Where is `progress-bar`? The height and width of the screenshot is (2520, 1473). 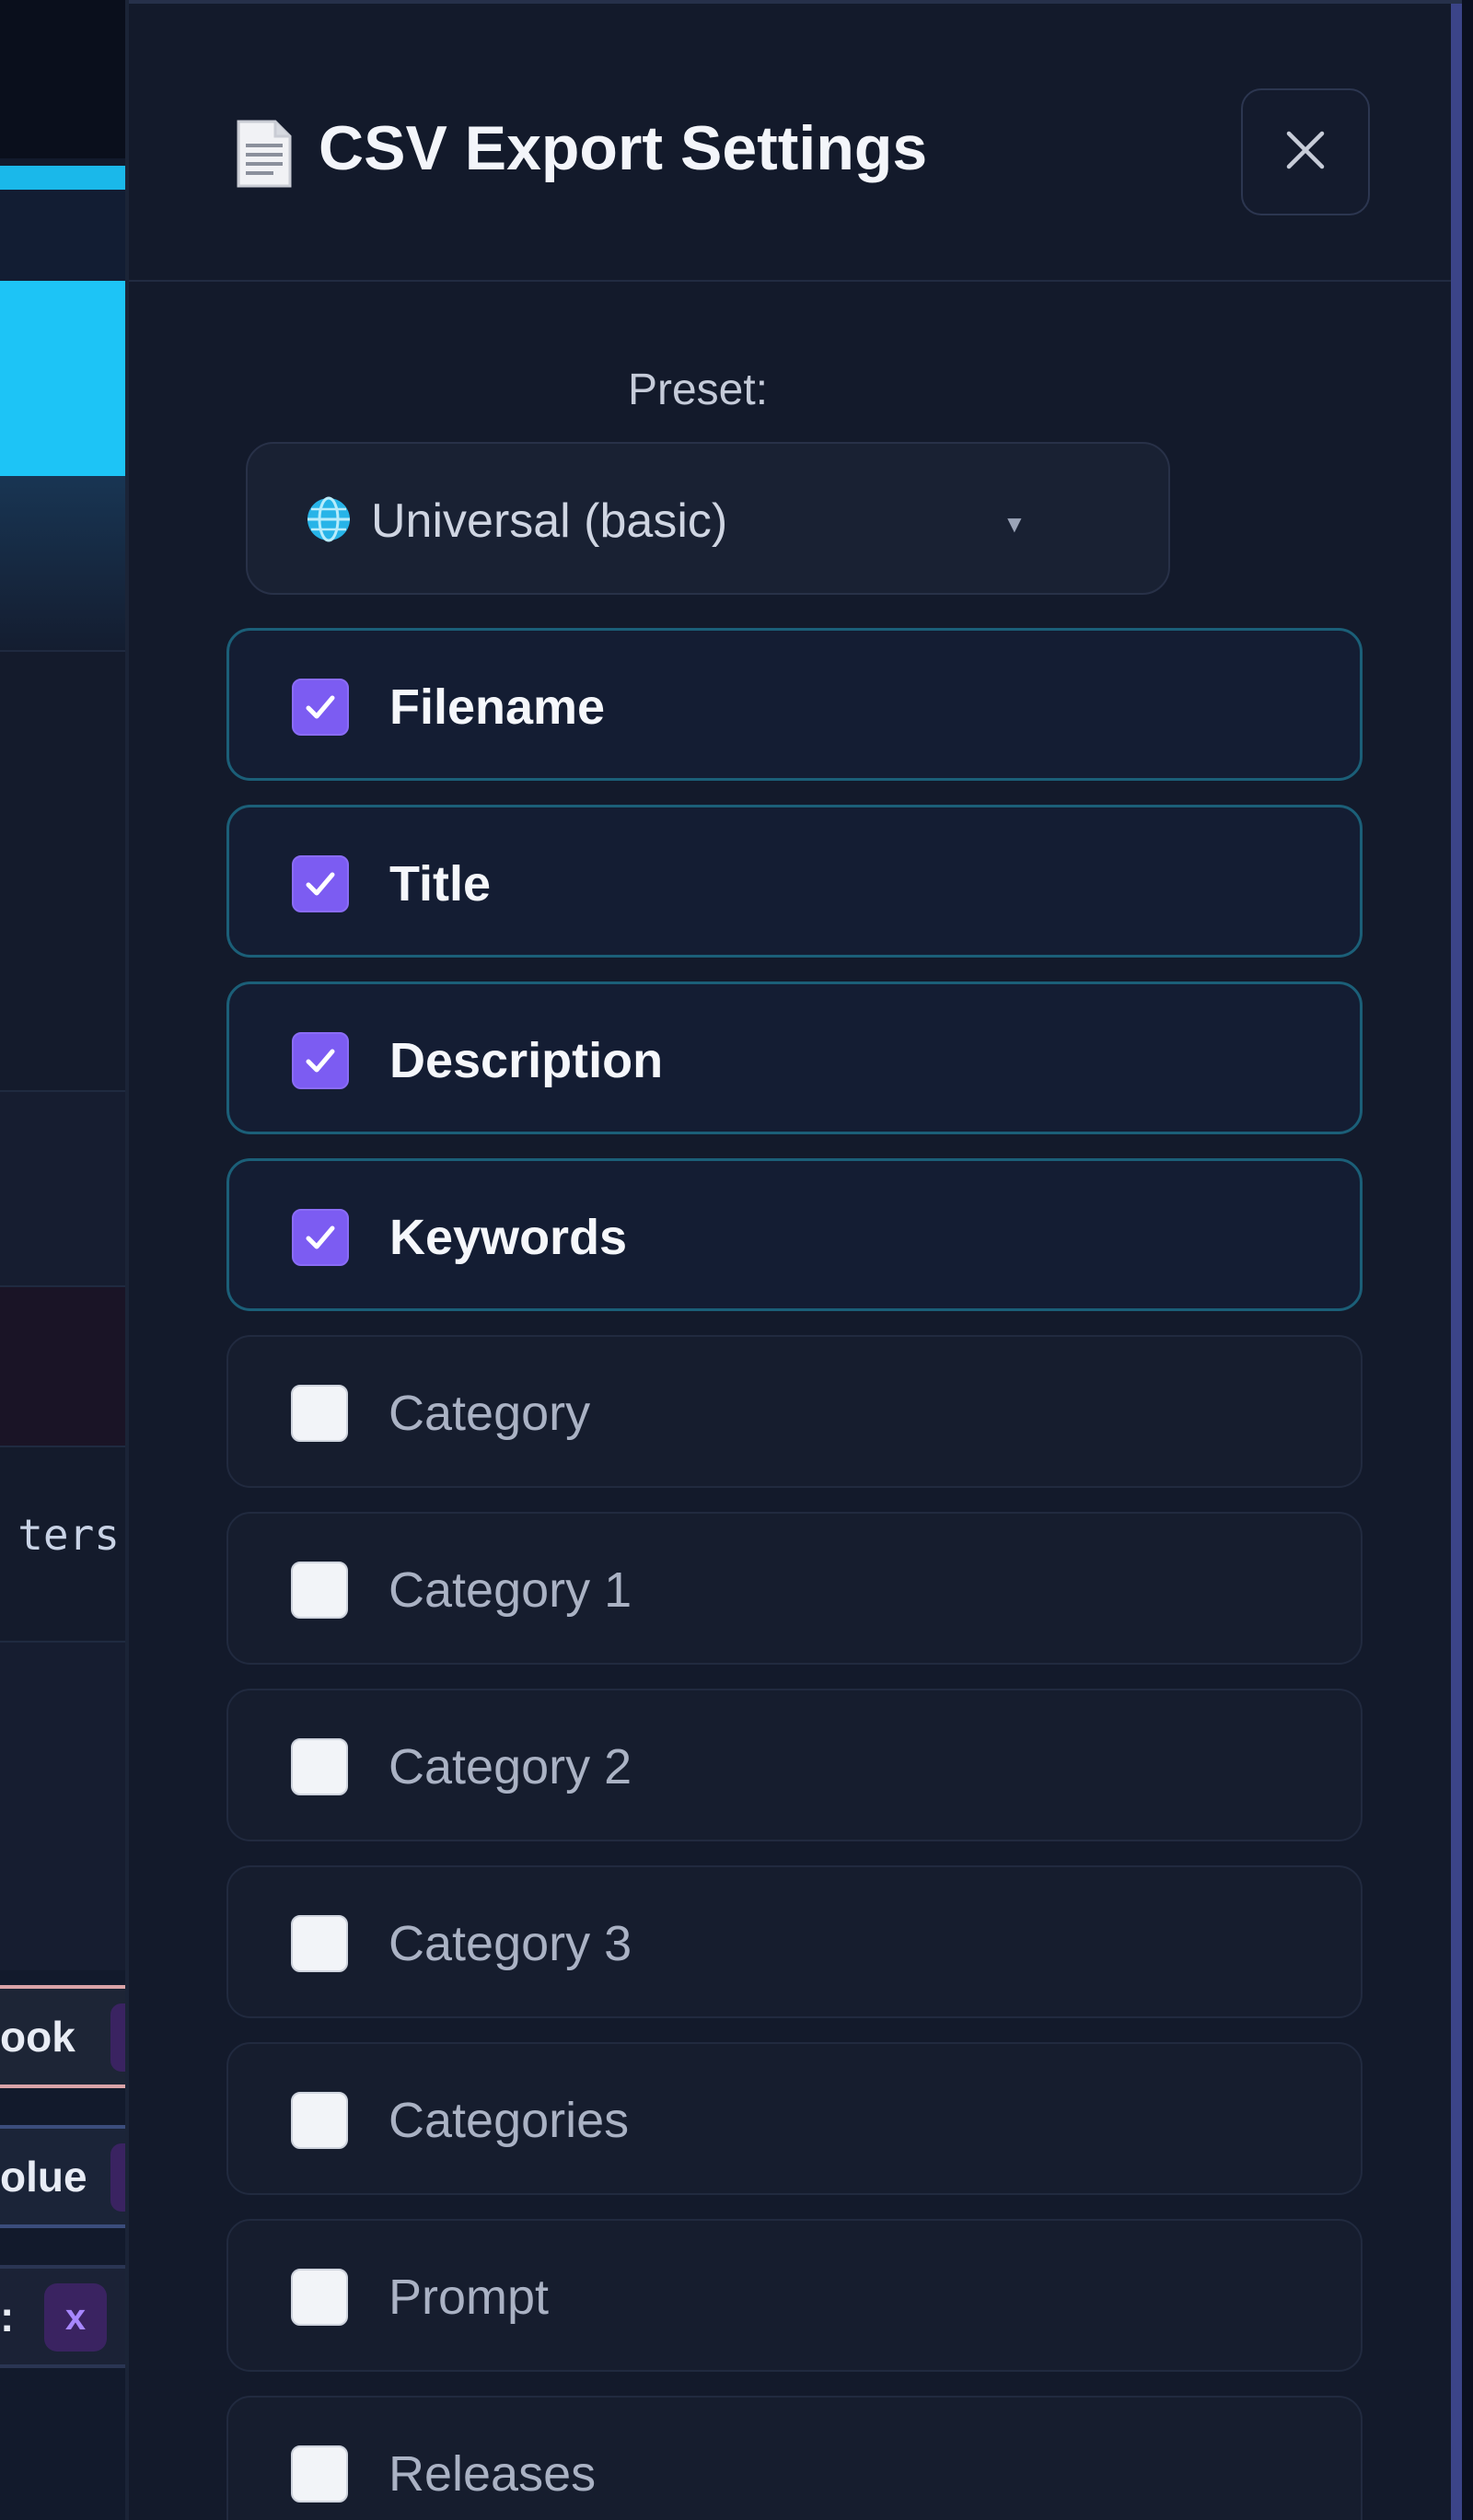 progress-bar is located at coordinates (65, 178).